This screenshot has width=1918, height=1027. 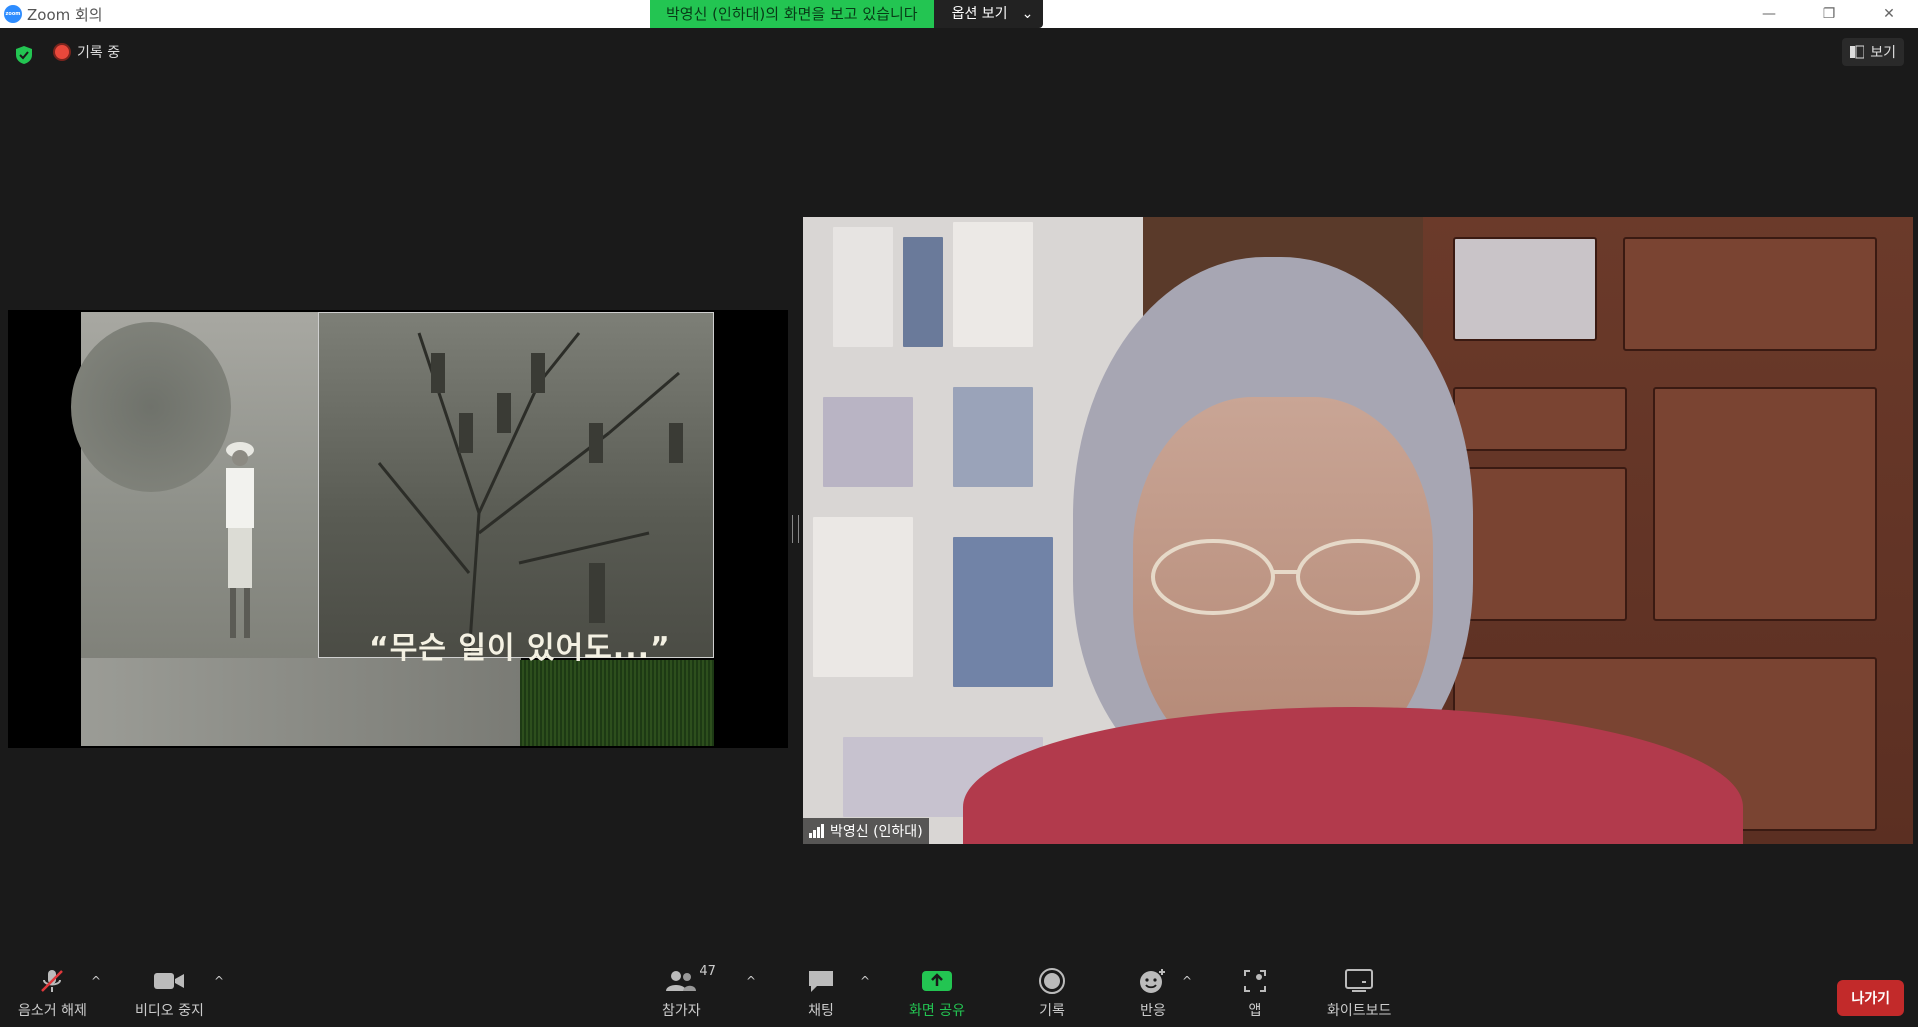 I want to click on whiteboard-label: 화이트보드, so click(x=1359, y=1011).